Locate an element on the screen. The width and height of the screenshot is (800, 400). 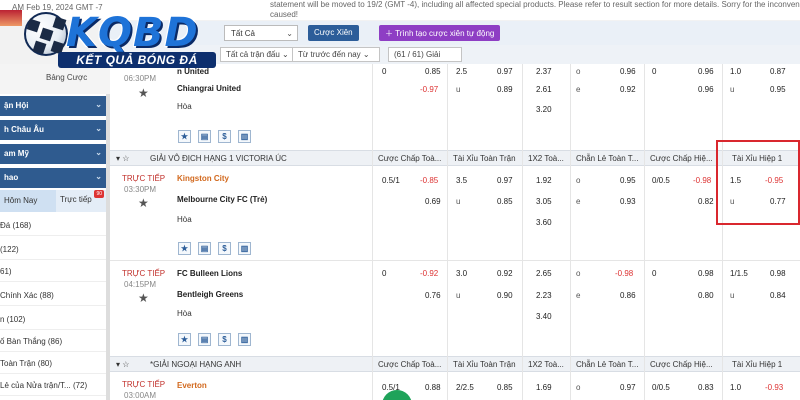
match-action-bar: ★ ▤ $ ▥ is located at coordinates (214, 248).